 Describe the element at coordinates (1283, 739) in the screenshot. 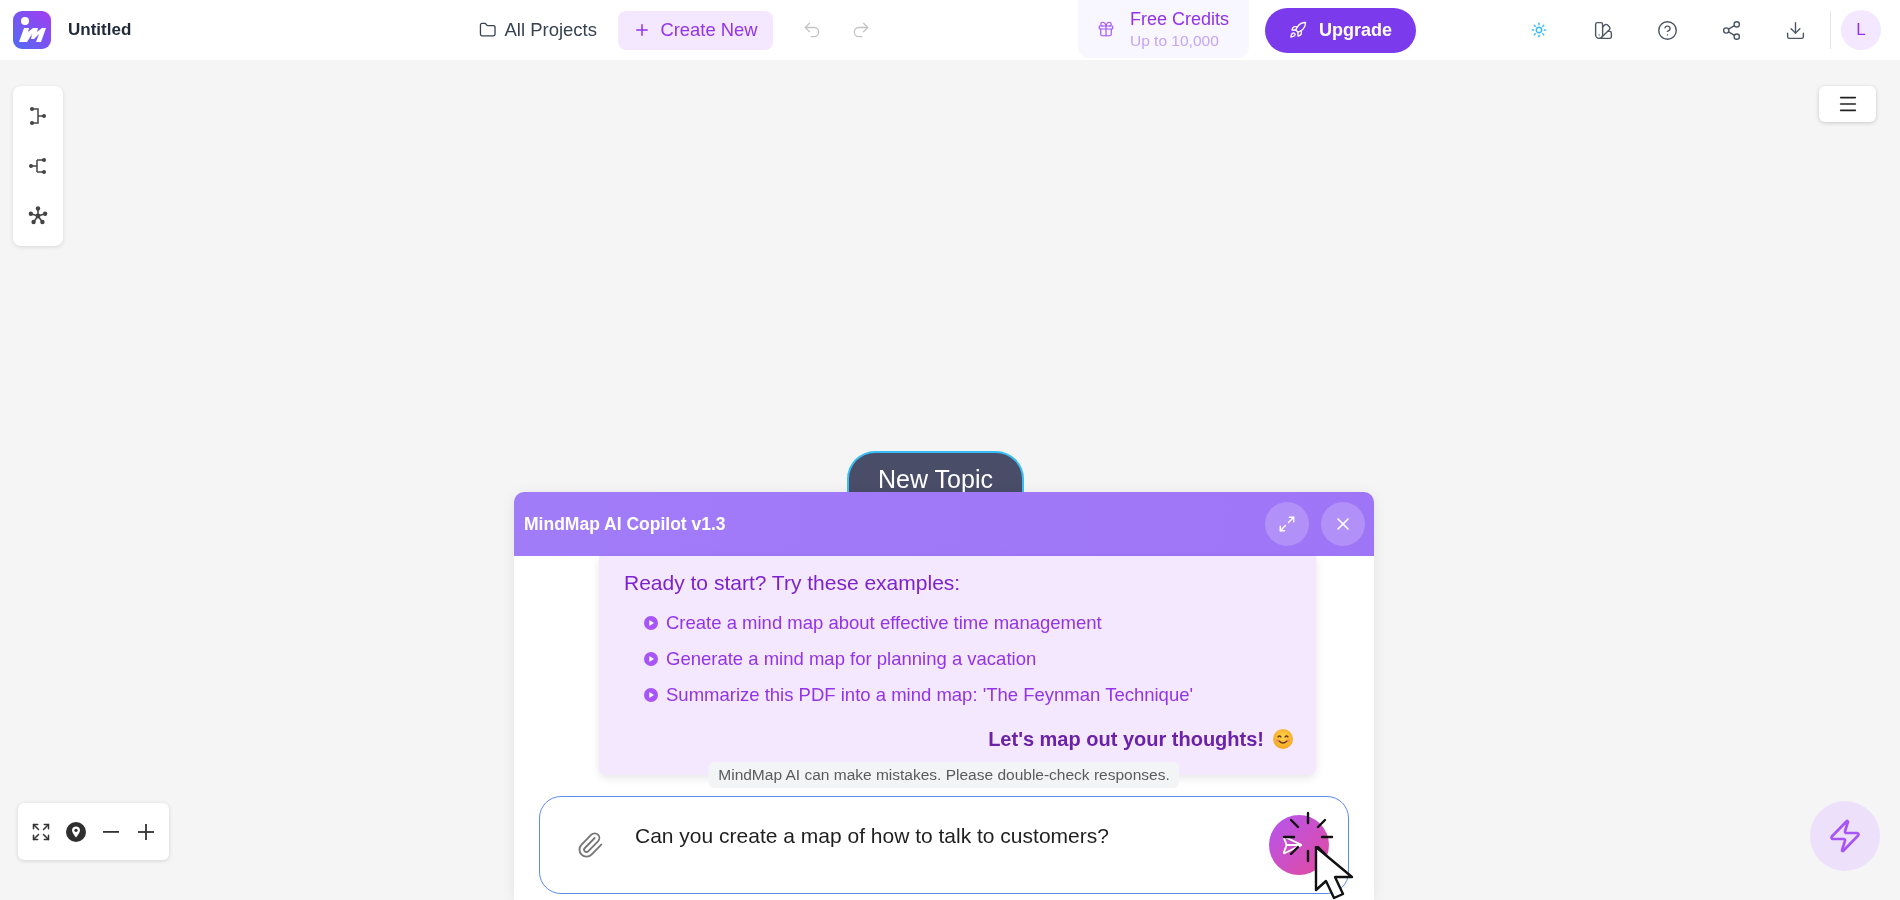

I see `smiling-face-icon` at that location.